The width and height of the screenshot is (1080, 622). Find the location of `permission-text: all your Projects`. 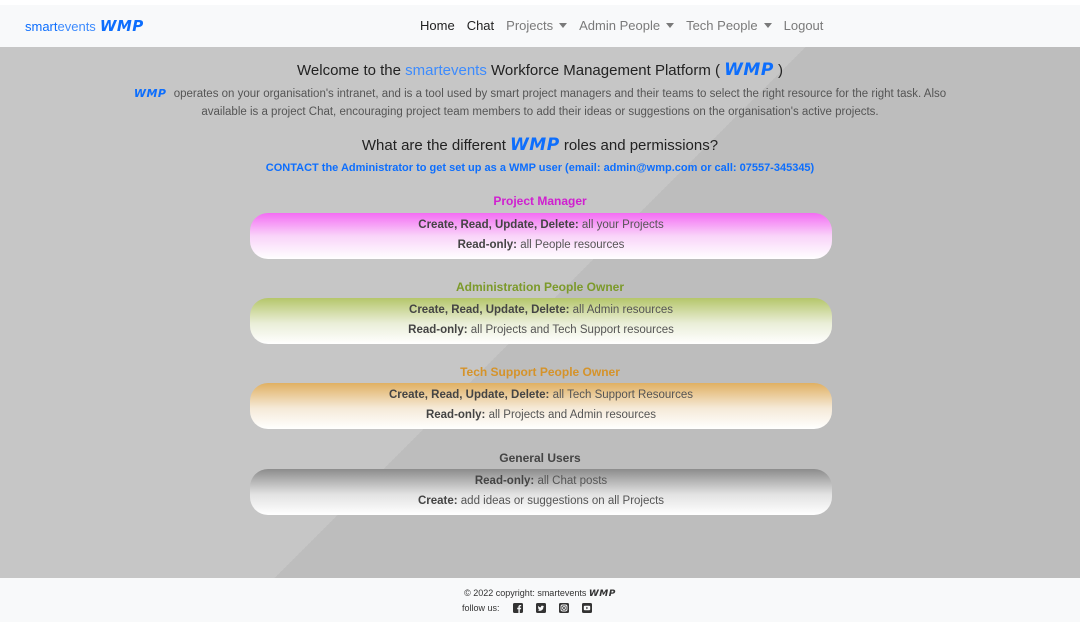

permission-text: all your Projects is located at coordinates (621, 225).